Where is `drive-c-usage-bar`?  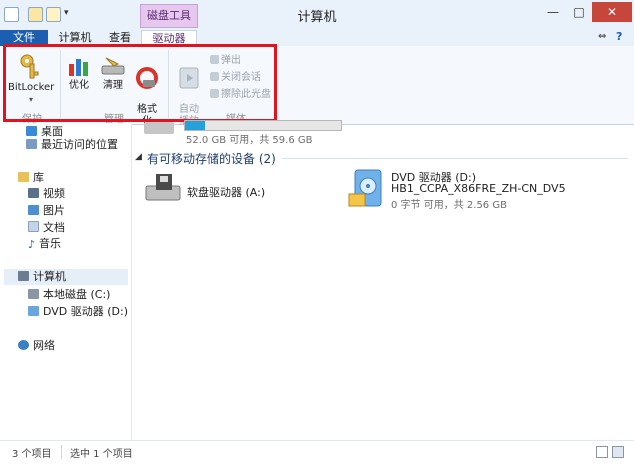
drive-c-usage-bar is located at coordinates (263, 125).